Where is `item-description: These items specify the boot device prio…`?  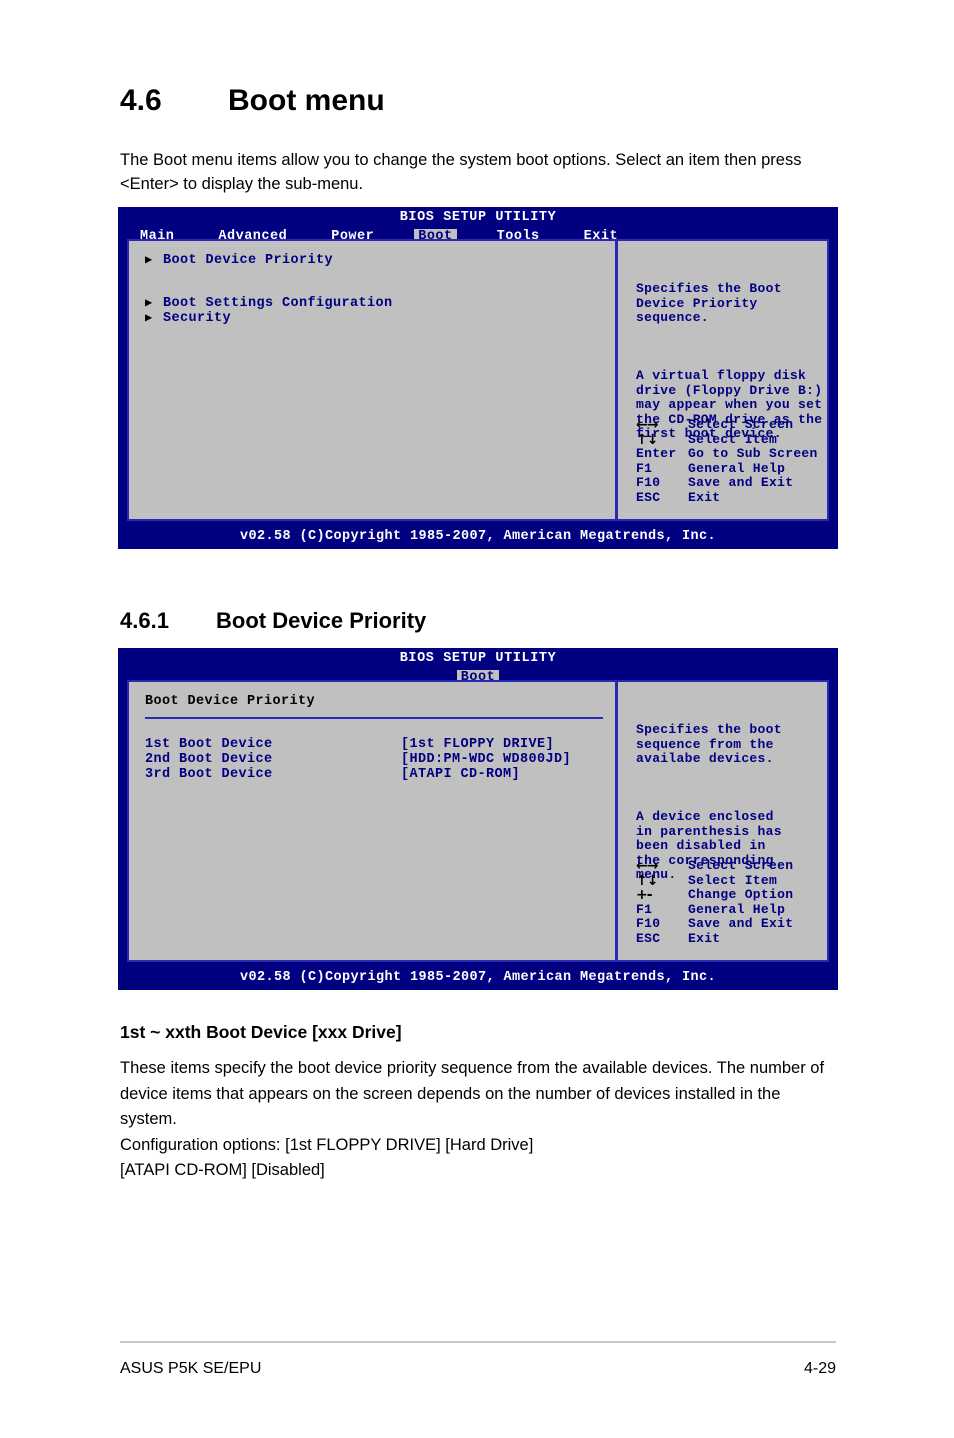
item-description: These items specify the boot device prio… is located at coordinates (480, 1120).